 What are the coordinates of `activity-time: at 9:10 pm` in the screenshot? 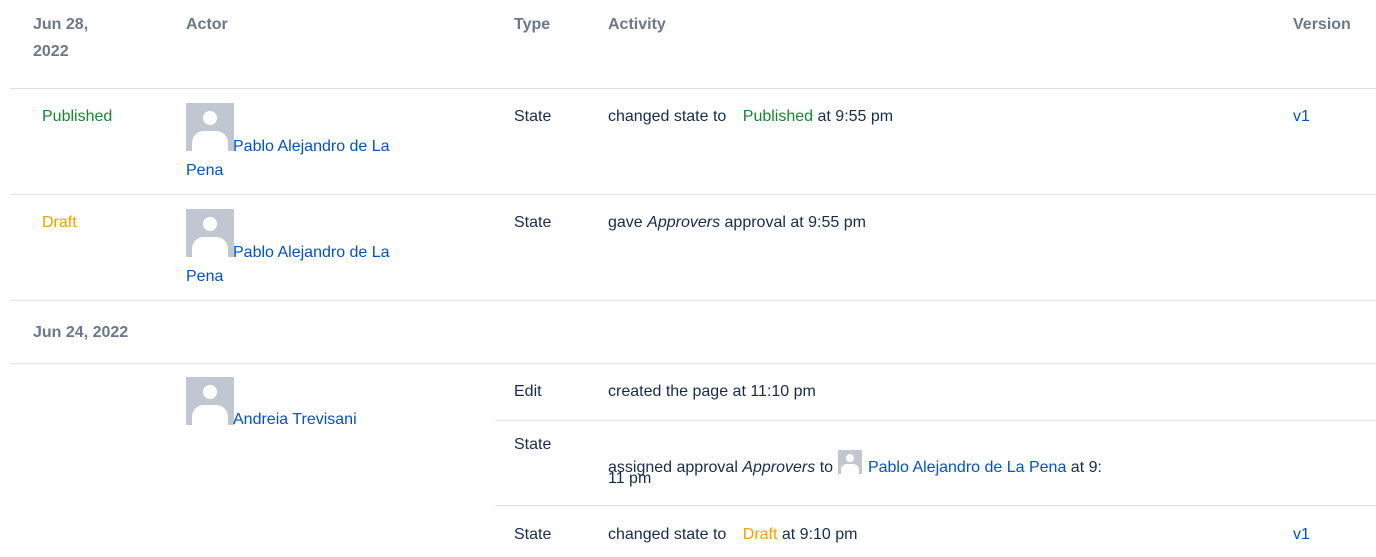 It's located at (819, 534).